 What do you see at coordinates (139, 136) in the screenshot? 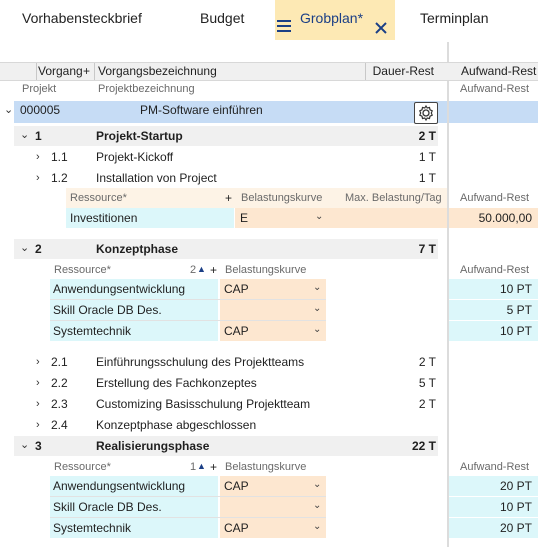
I see `phase-name: Projekt-Startup` at bounding box center [139, 136].